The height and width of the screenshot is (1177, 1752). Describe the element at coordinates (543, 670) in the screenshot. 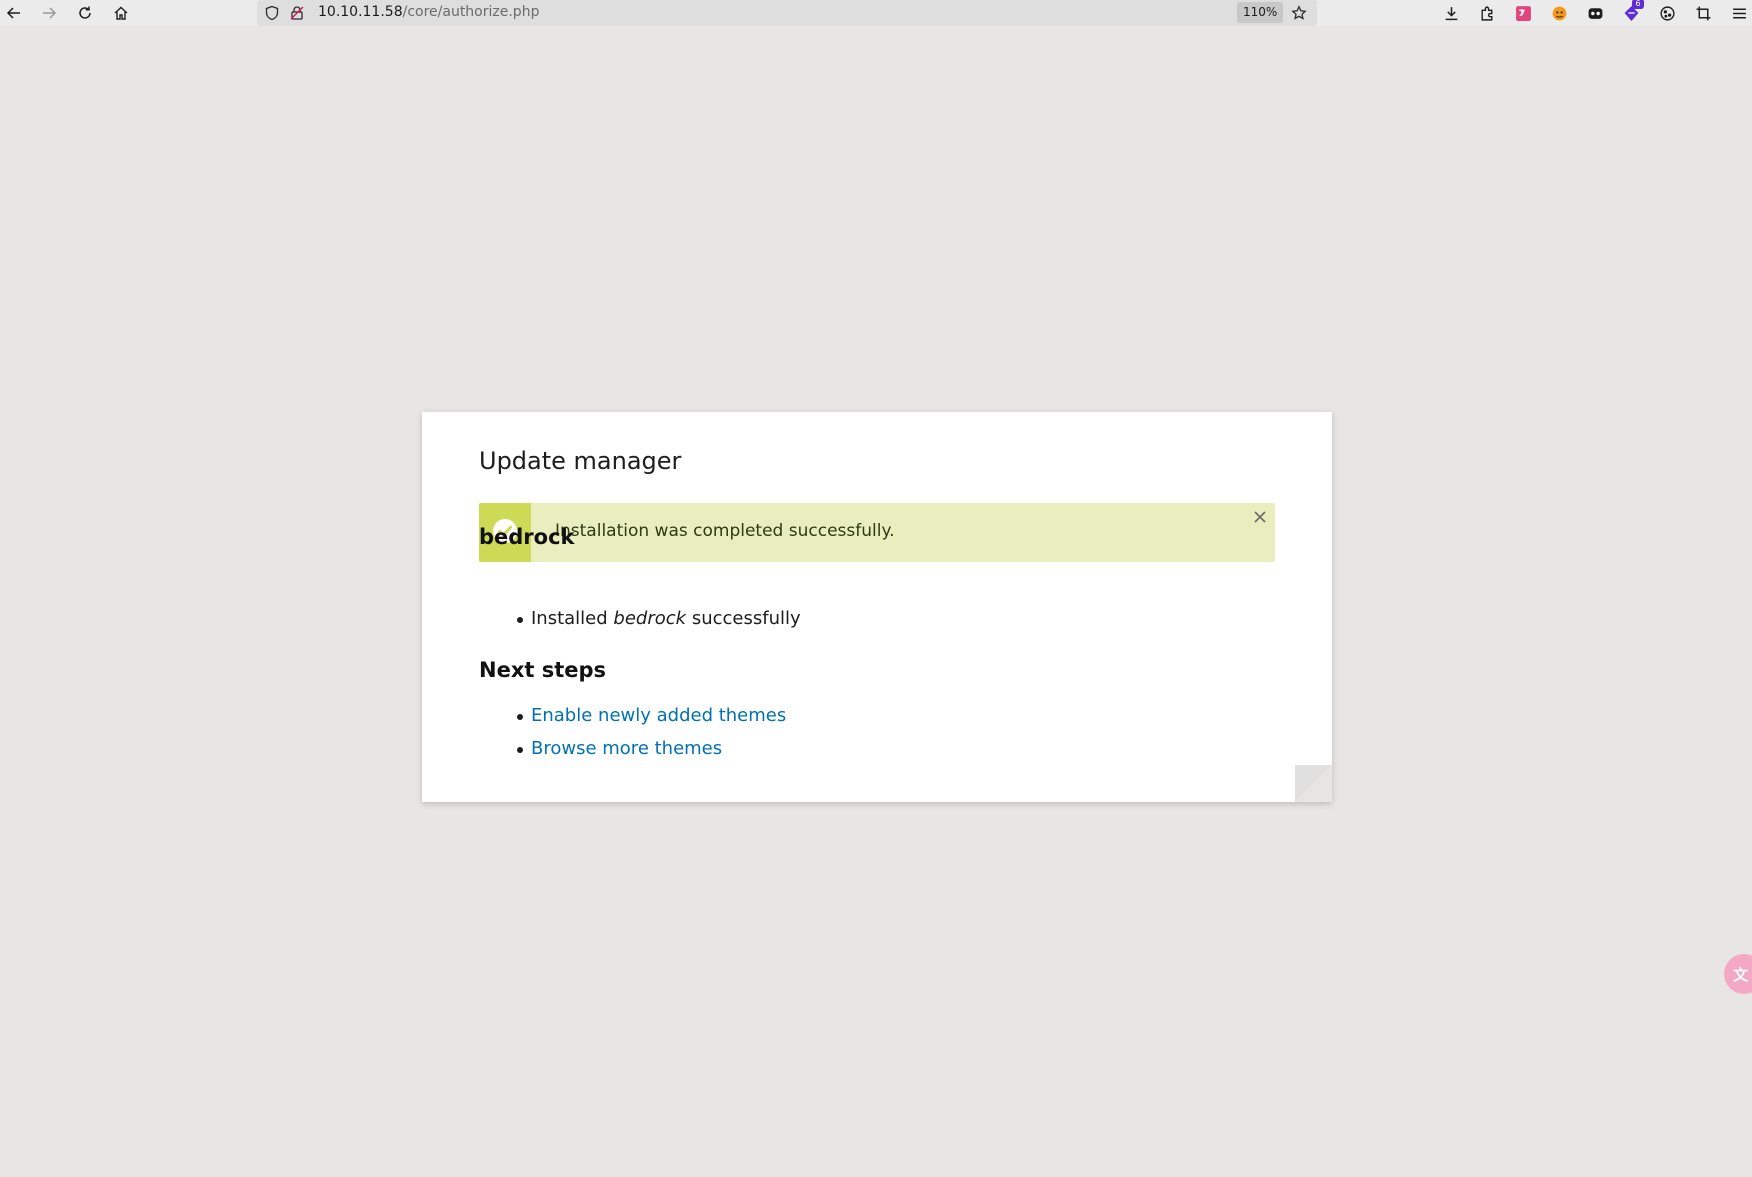

I see `next-steps-heading: Next steps` at that location.